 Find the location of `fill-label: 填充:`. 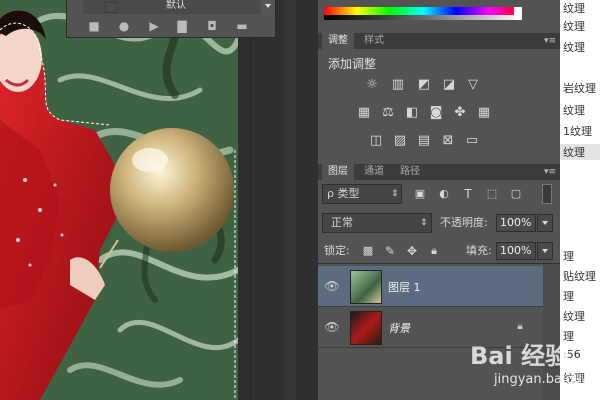

fill-label: 填充: is located at coordinates (479, 250).